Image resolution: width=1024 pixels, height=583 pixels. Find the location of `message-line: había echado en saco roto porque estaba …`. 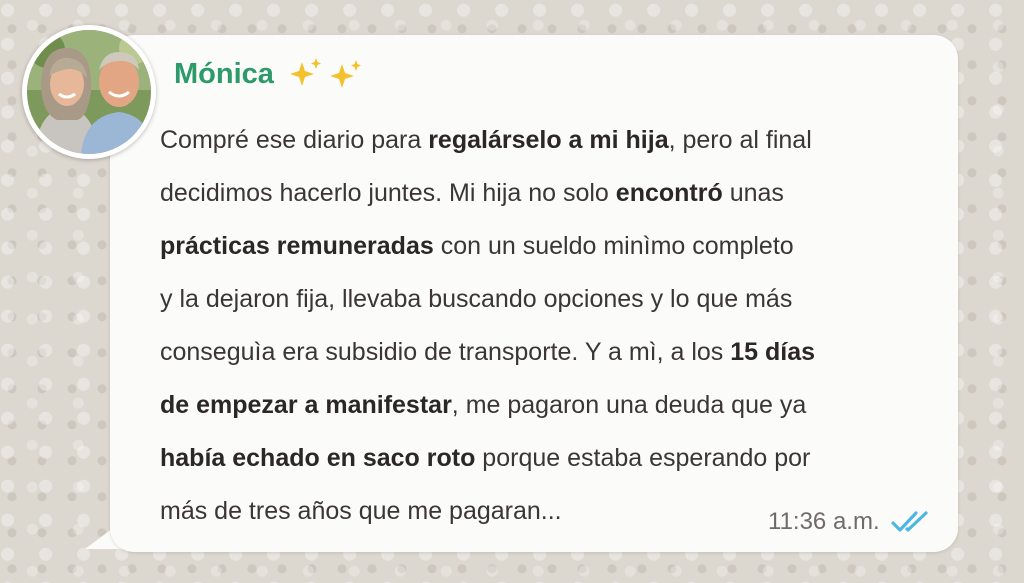

message-line: había echado en saco roto porque estaba … is located at coordinates (540, 464).